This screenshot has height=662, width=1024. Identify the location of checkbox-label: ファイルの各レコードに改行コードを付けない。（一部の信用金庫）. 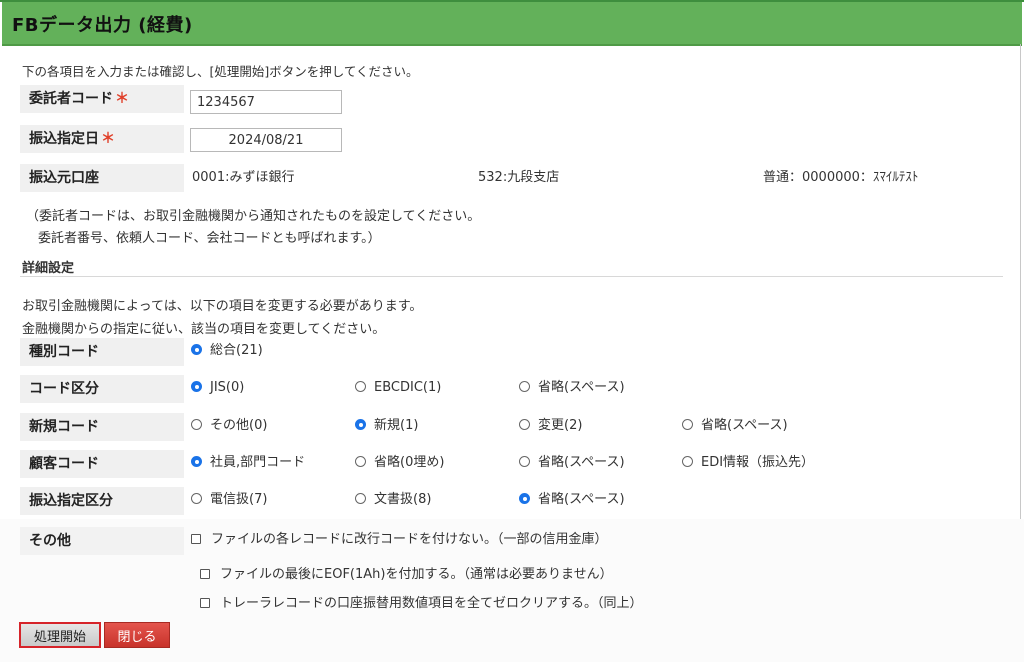
(409, 539).